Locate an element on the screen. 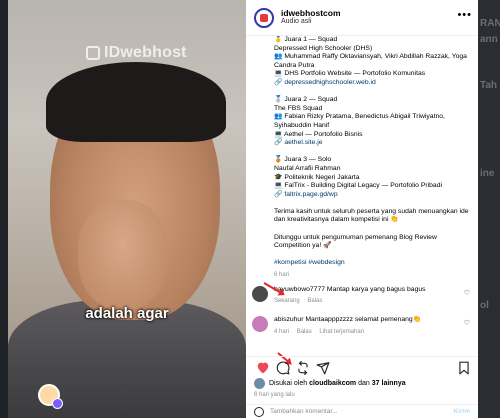 The width and height of the screenshot is (500, 418). likes-prefix: Disukai oleh is located at coordinates (288, 383).